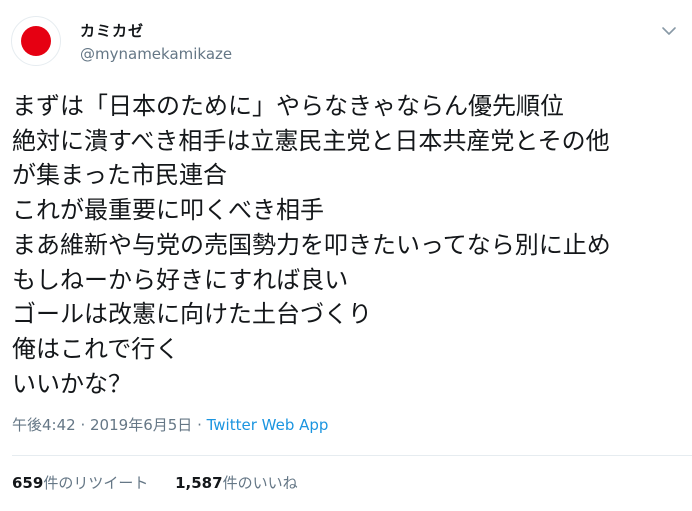 This screenshot has width=692, height=511. What do you see at coordinates (192, 314) in the screenshot?
I see `tweet-text-line: ゴールは改憲に向けた土台づくり` at bounding box center [192, 314].